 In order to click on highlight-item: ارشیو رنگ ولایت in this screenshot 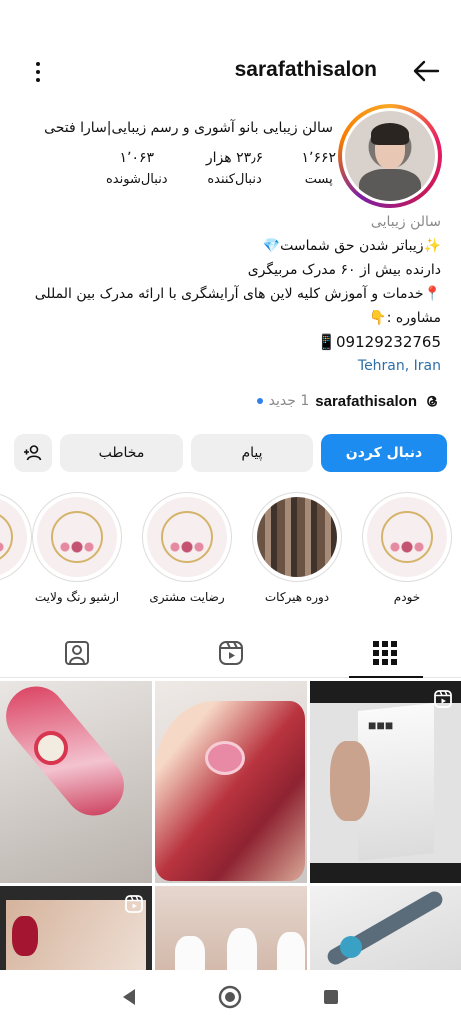, I will do `click(77, 548)`.